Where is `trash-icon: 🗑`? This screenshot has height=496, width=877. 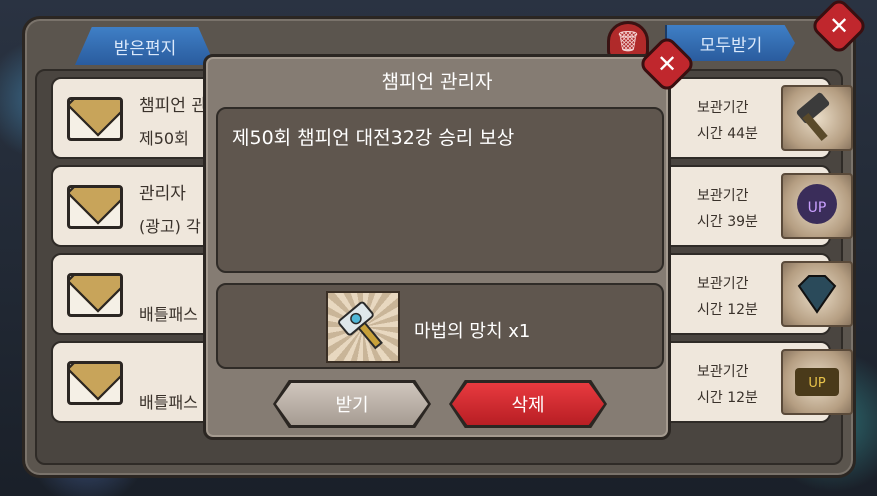 trash-icon: 🗑 is located at coordinates (628, 41).